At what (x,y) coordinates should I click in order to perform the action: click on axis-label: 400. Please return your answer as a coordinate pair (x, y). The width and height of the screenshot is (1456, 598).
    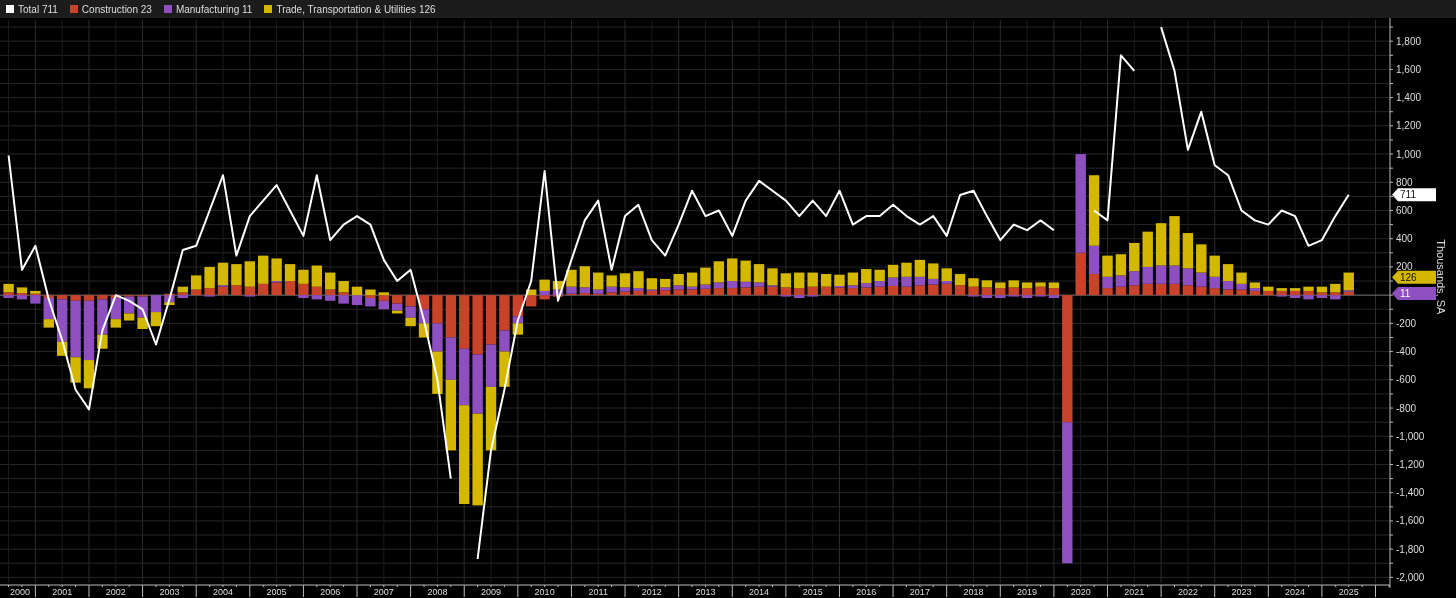
    Looking at the image, I should click on (1404, 239).